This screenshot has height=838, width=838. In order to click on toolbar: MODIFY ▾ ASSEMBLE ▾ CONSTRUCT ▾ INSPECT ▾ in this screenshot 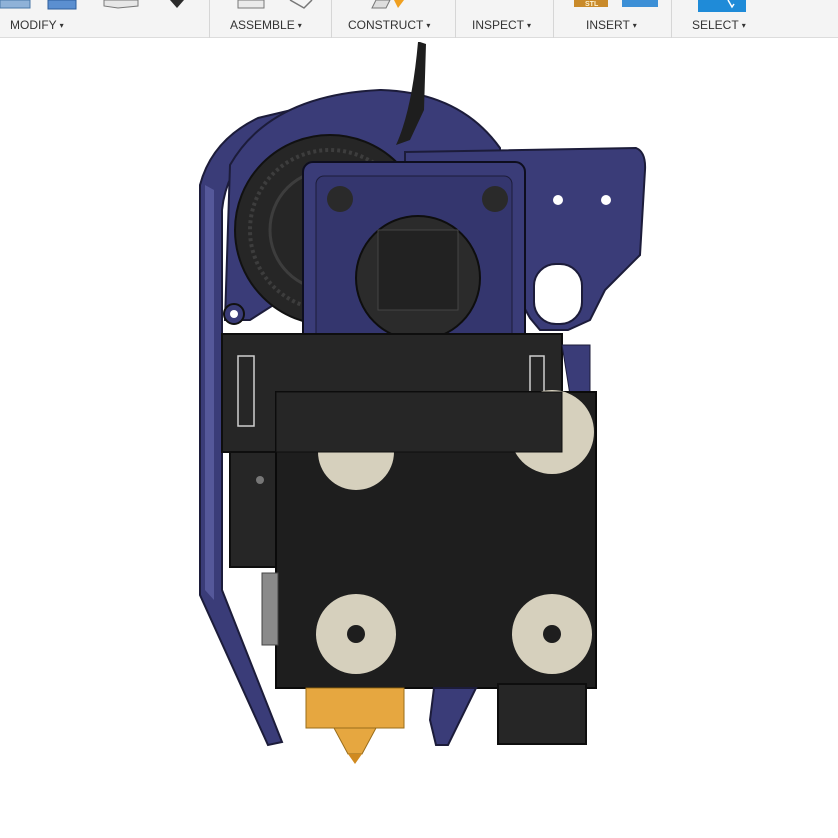, I will do `click(419, 19)`.